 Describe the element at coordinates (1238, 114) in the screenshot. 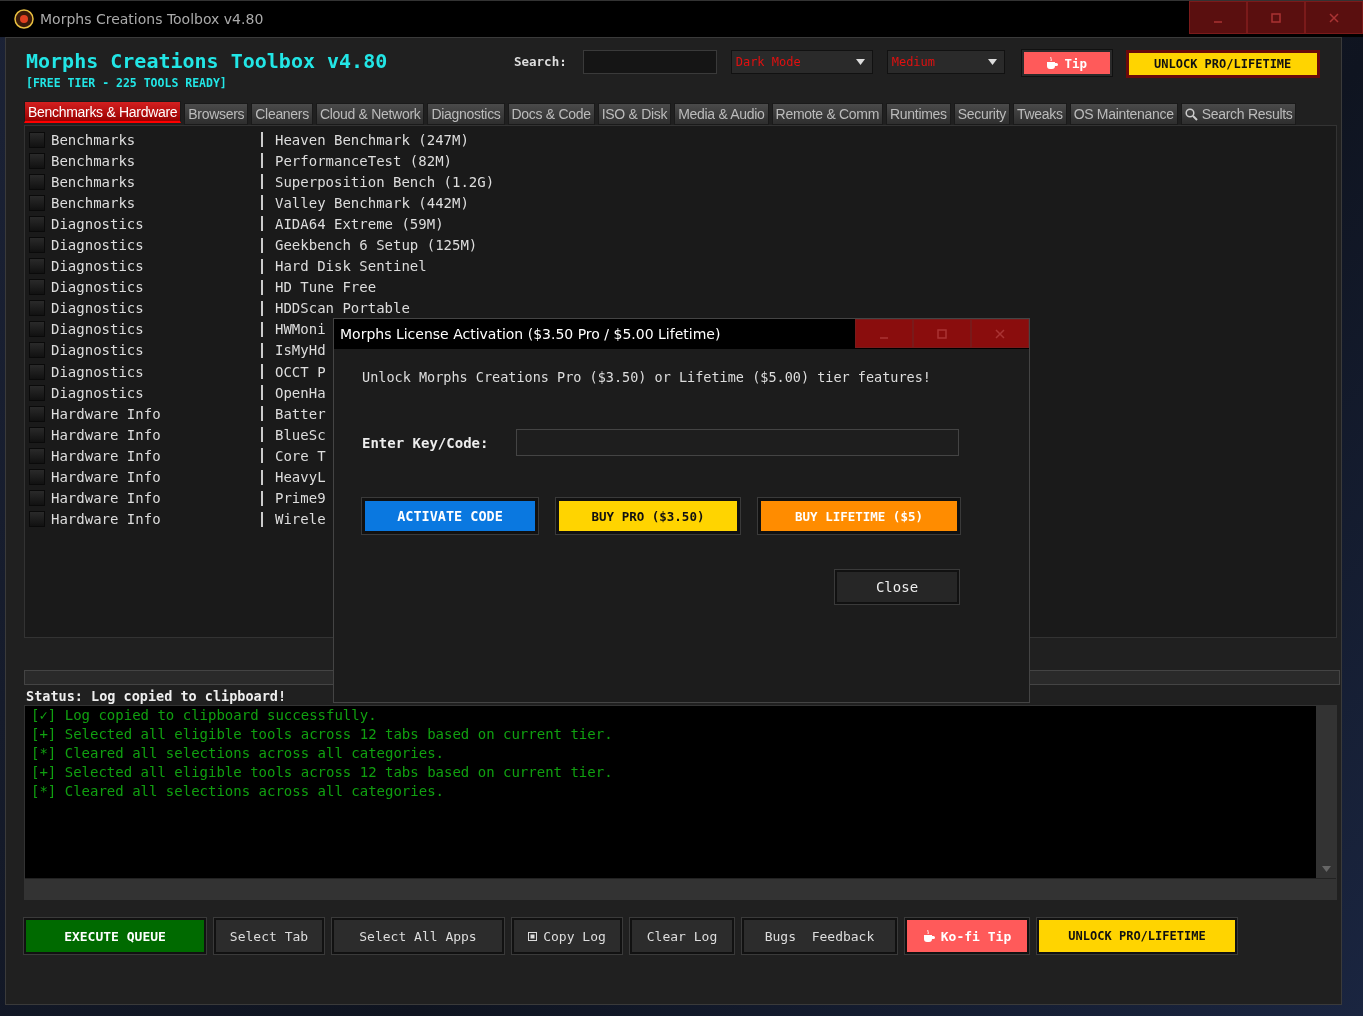

I see `category-tab: Search Results` at that location.